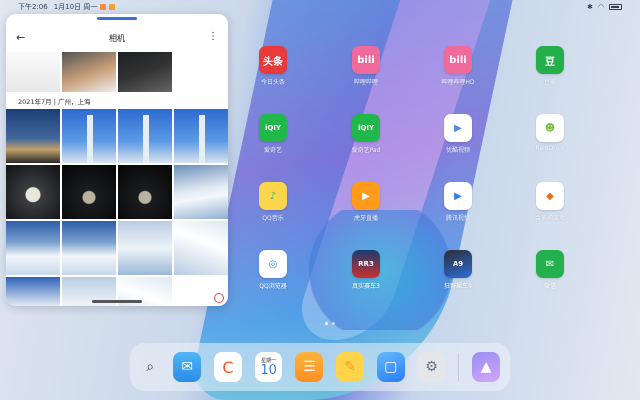 Image resolution: width=640 pixels, height=400 pixels. Describe the element at coordinates (33, 7) in the screenshot. I see `status-time: 下午2:06` at that location.